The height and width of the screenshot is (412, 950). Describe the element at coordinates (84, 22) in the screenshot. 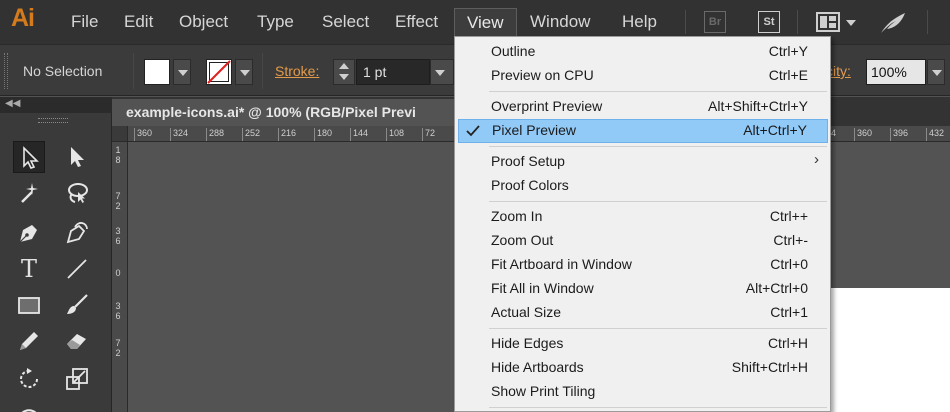

I see `menu-file: File` at that location.